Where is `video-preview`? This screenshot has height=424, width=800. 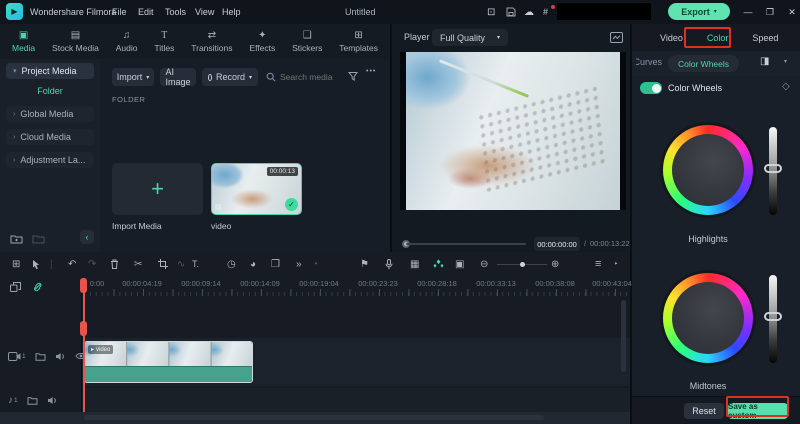 video-preview is located at coordinates (513, 131).